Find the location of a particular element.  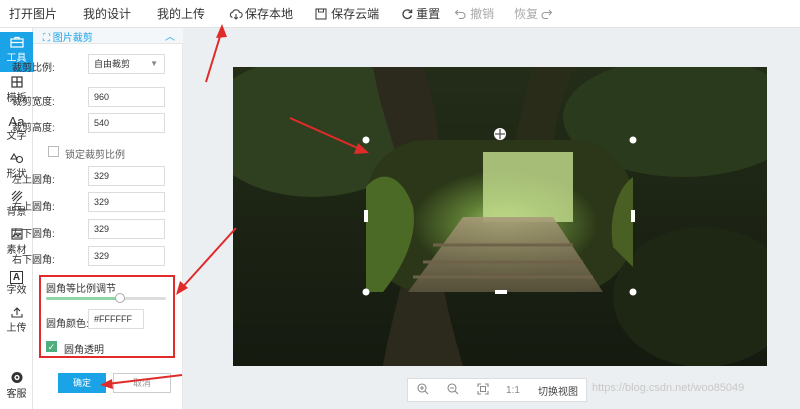

view-controls: 1:1 切换视图 is located at coordinates (497, 390).